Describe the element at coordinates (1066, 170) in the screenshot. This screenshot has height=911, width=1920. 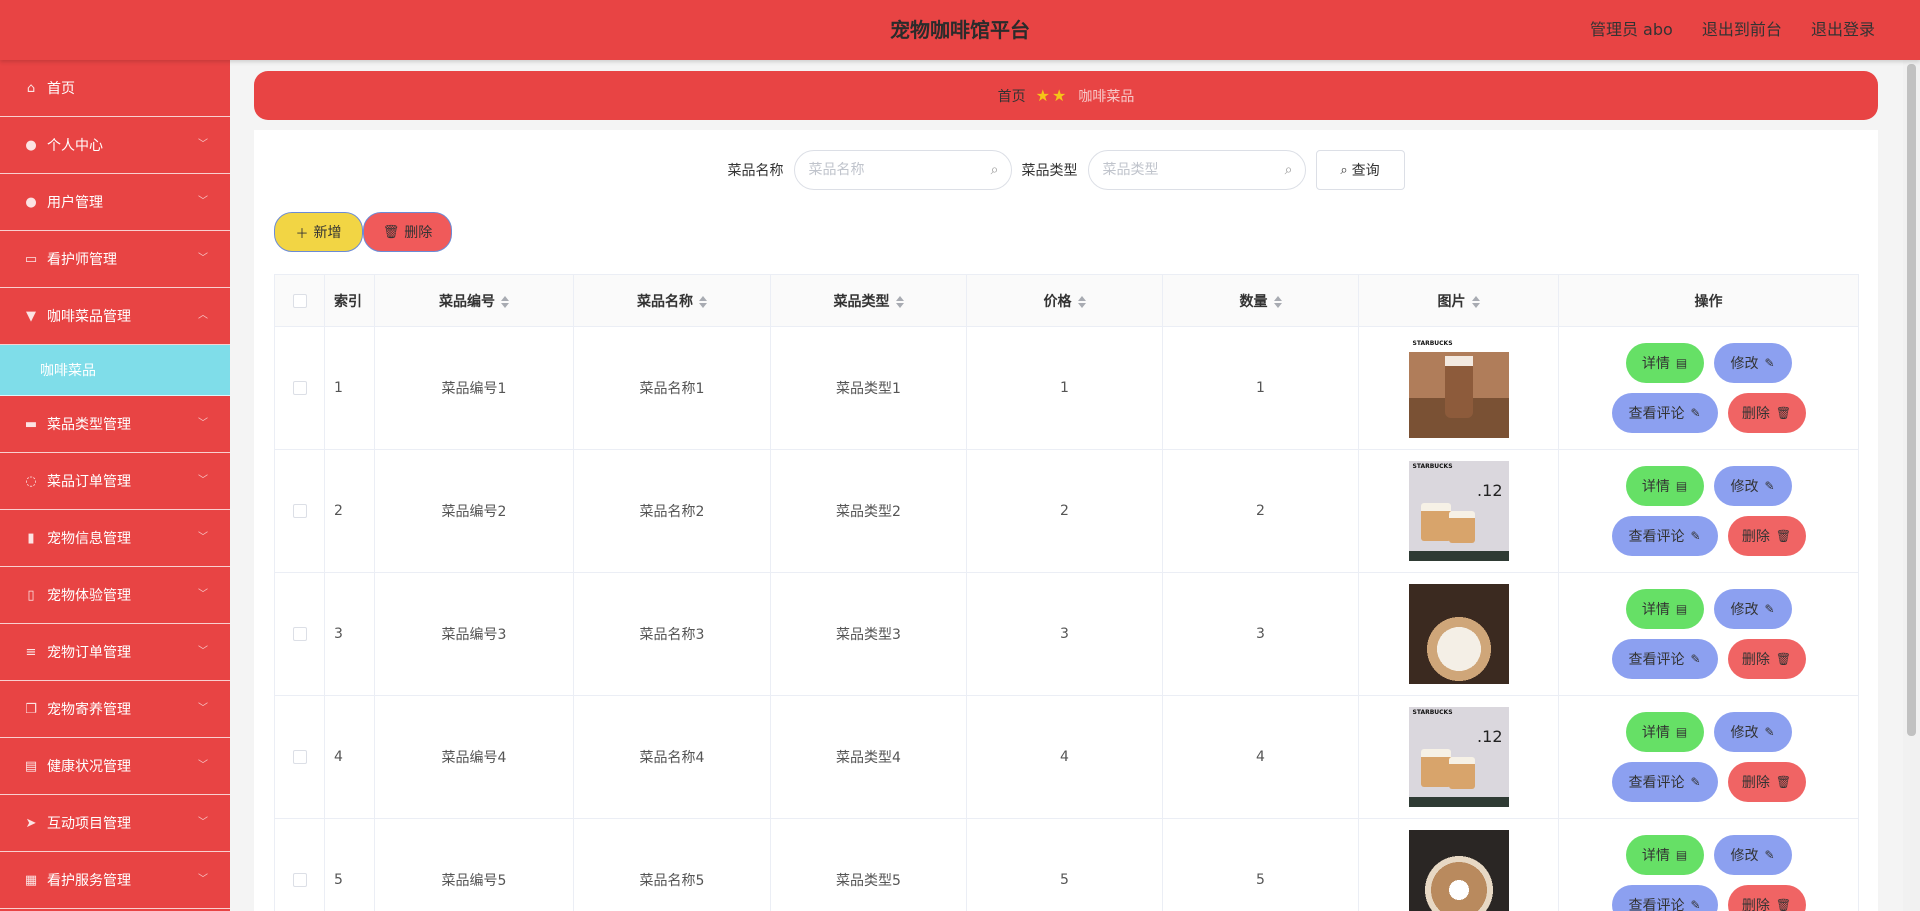
I see `search-form: 菜品名称 ⌕ 菜品类型 ⌕ ⌕ 查询` at that location.